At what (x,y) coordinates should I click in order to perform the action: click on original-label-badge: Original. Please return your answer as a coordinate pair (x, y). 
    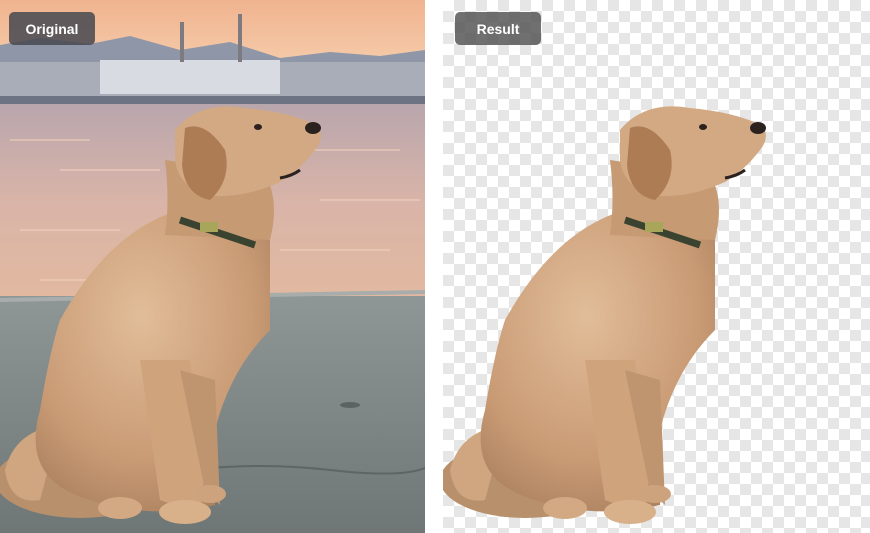
    Looking at the image, I should click on (52, 28).